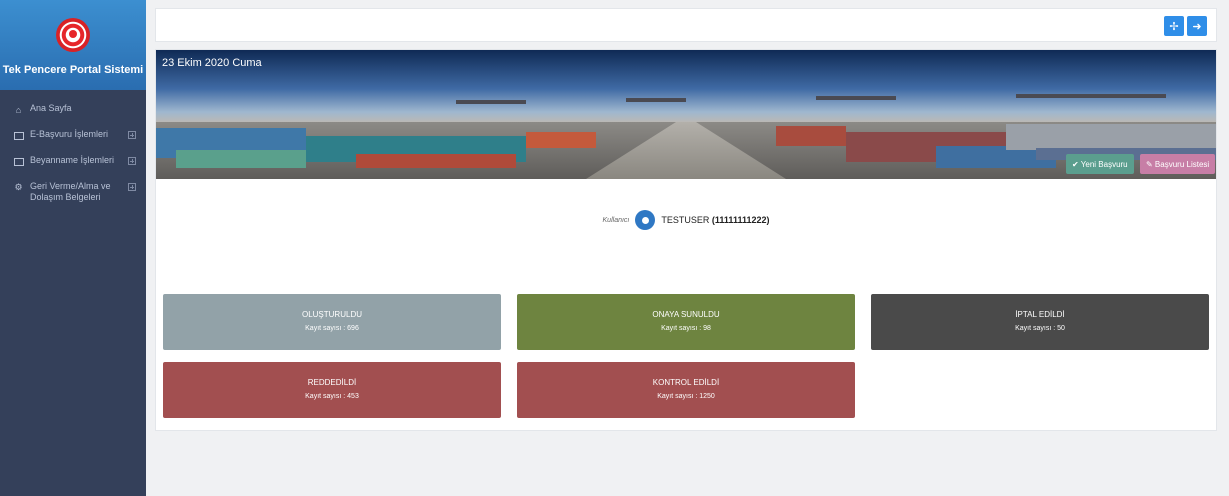 The height and width of the screenshot is (496, 1229). I want to click on card-count: Kayıt sayısı : 1250, so click(686, 396).